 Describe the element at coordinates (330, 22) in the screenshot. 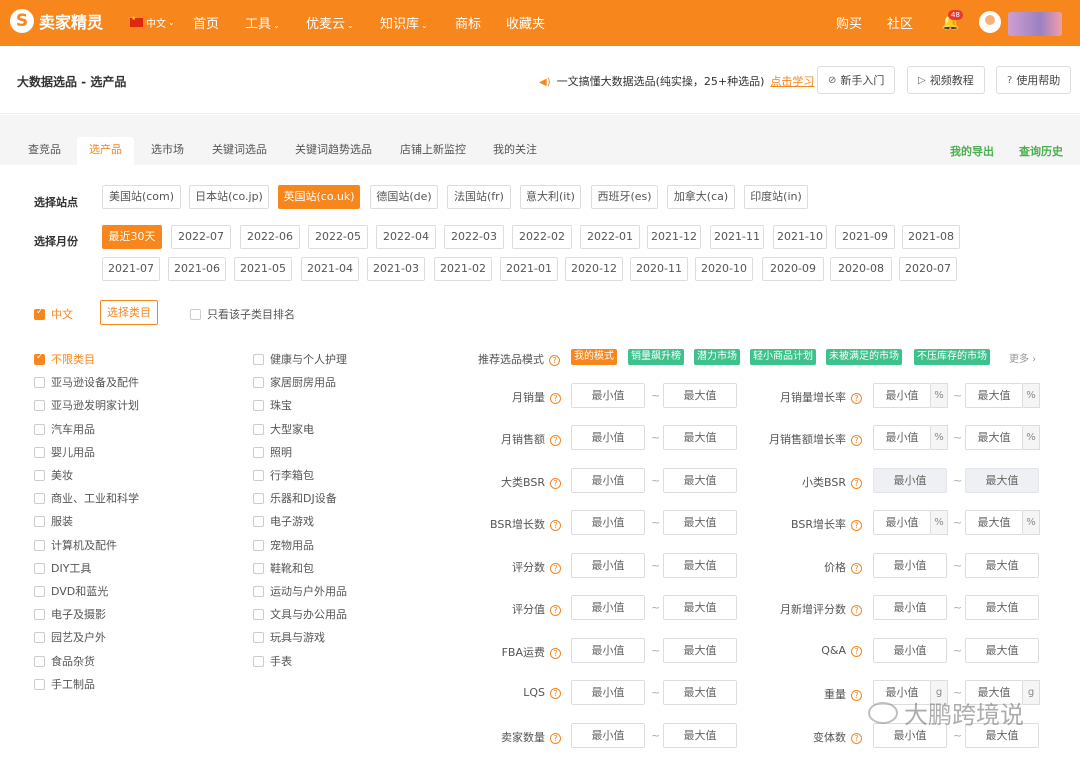

I see `nav-youmaiyun: 优麦云 ⌄` at that location.